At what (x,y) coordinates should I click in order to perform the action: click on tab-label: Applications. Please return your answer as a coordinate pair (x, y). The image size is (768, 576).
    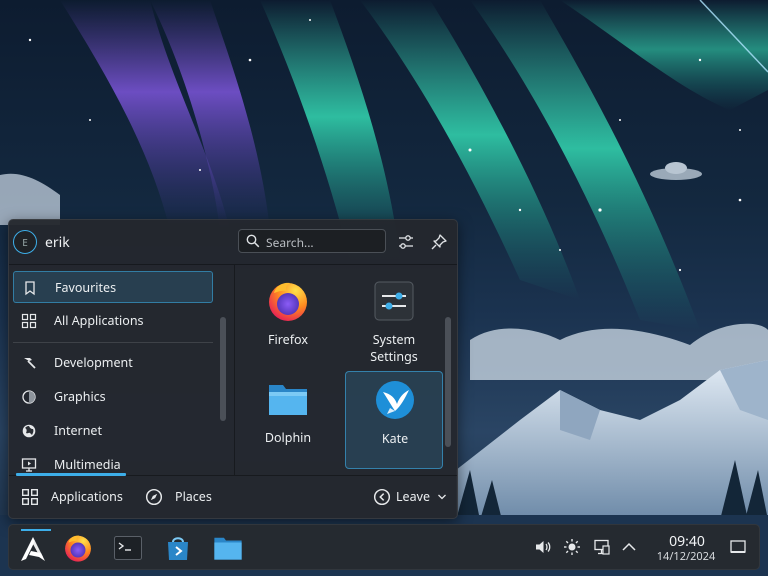
    Looking at the image, I should click on (87, 496).